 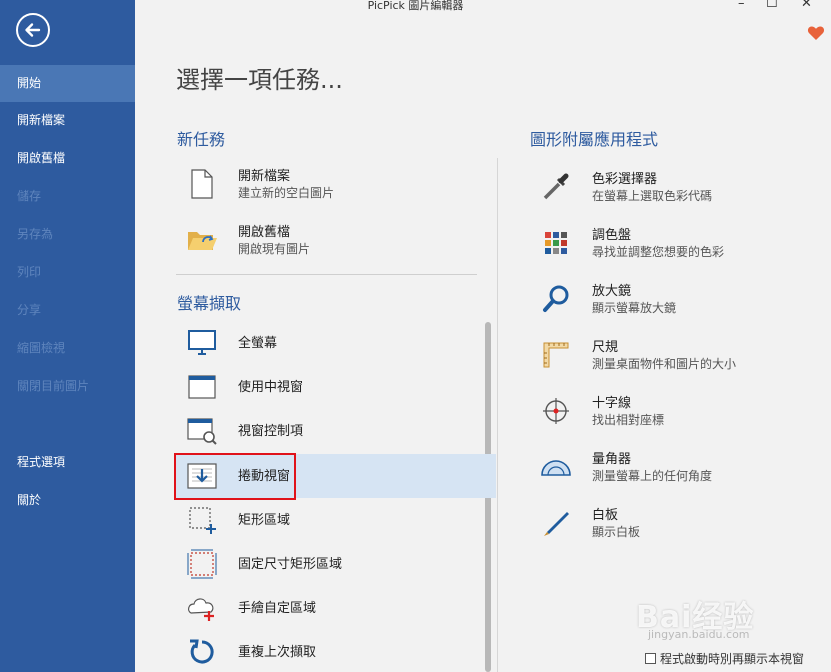 I want to click on column-divider, so click(x=497, y=415).